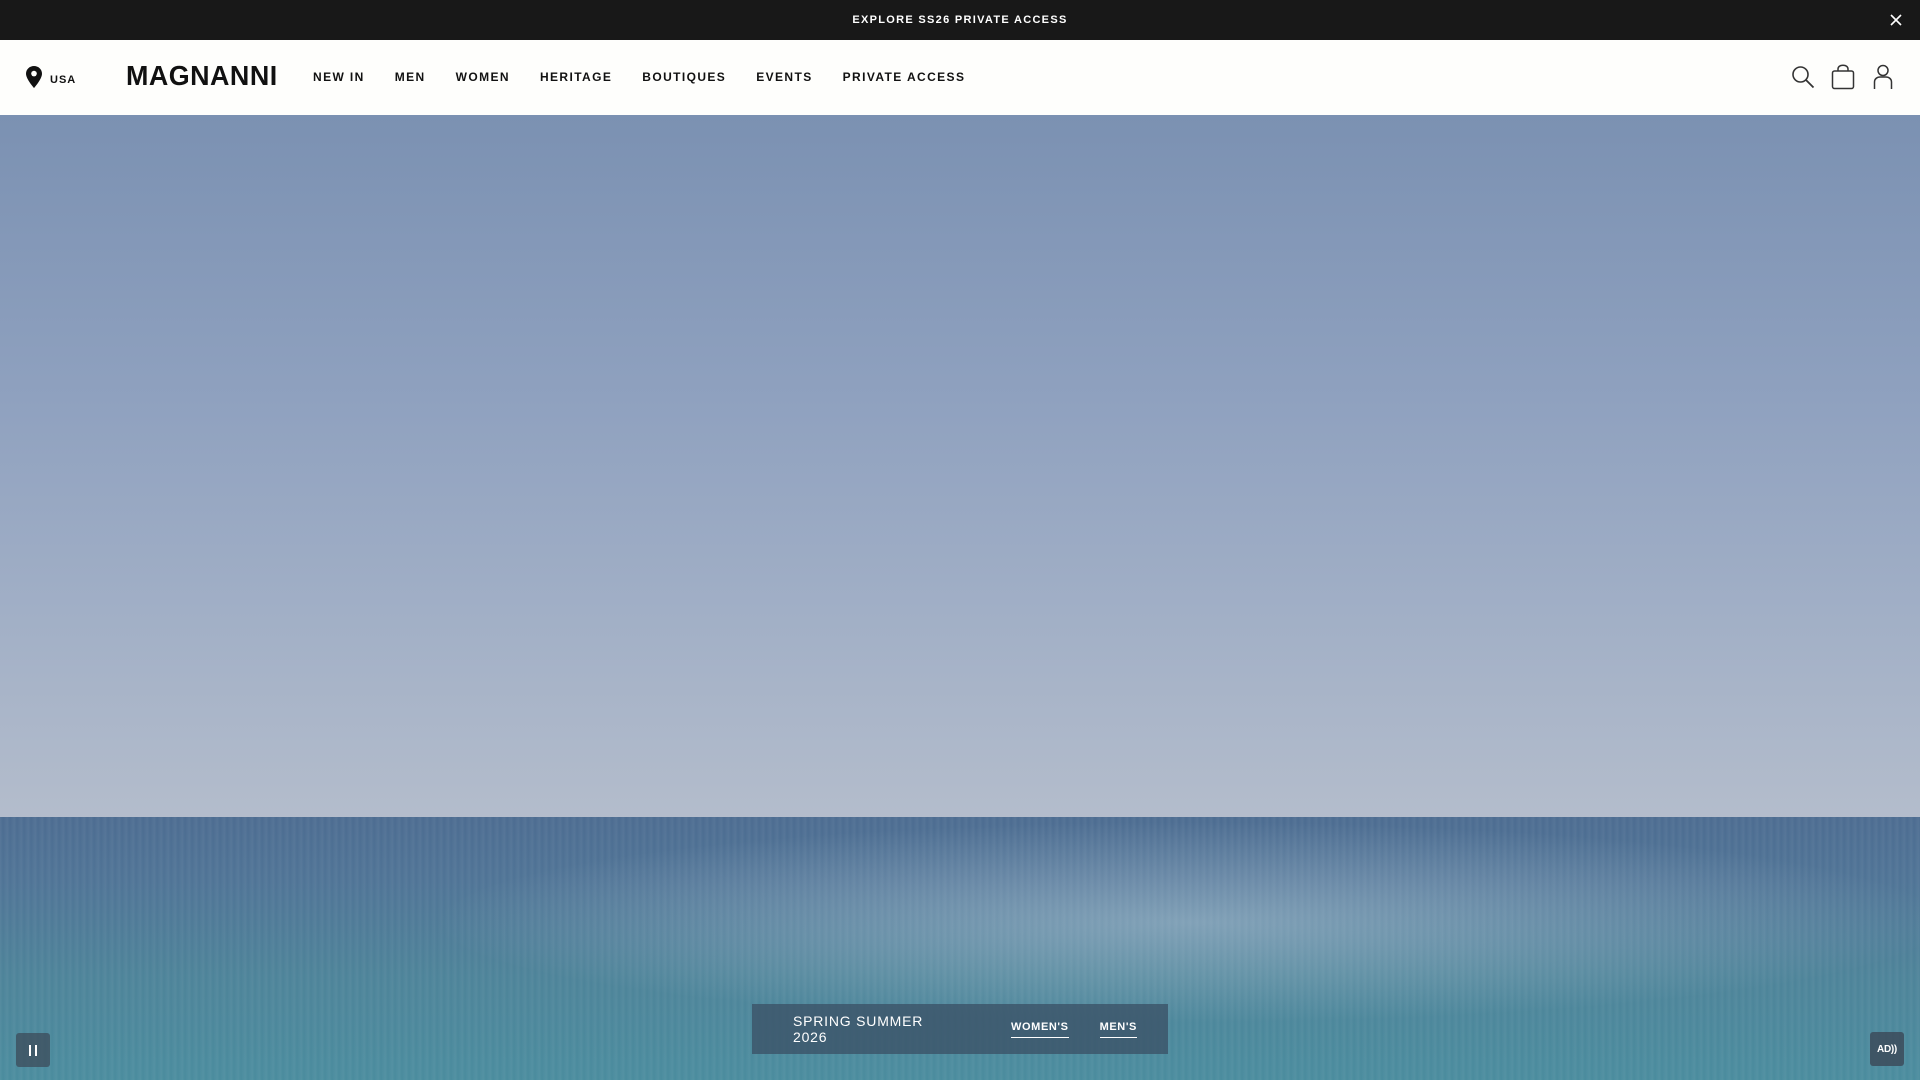  What do you see at coordinates (904, 77) in the screenshot?
I see `nav-private-access: PRIVATE ACCESS` at bounding box center [904, 77].